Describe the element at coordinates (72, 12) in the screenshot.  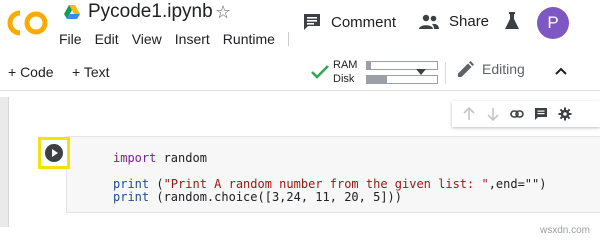
I see `drive-icon` at that location.